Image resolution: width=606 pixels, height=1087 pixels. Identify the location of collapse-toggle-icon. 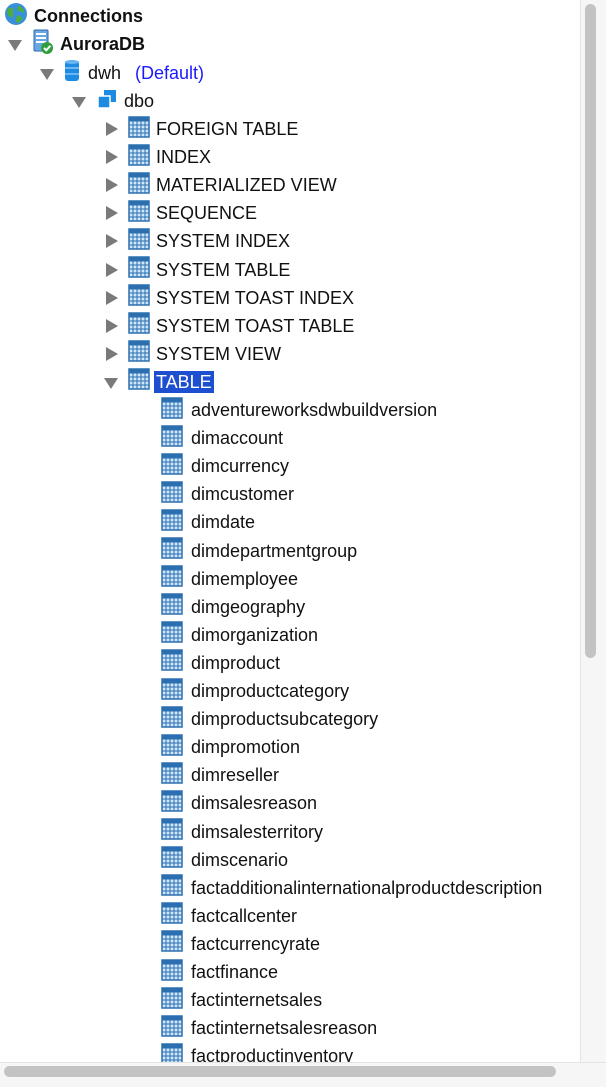
(111, 382).